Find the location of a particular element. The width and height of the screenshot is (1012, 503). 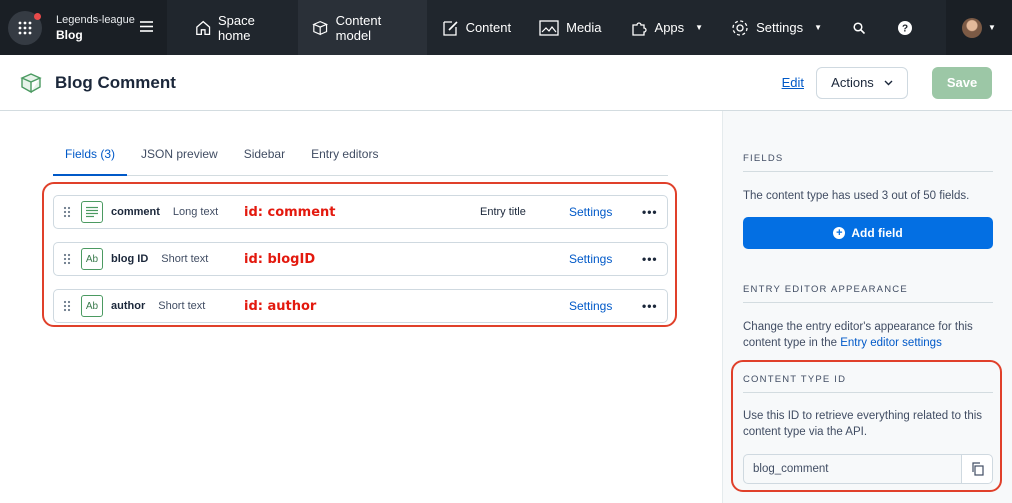

content-type-id-field: blog_comment is located at coordinates (852, 469).